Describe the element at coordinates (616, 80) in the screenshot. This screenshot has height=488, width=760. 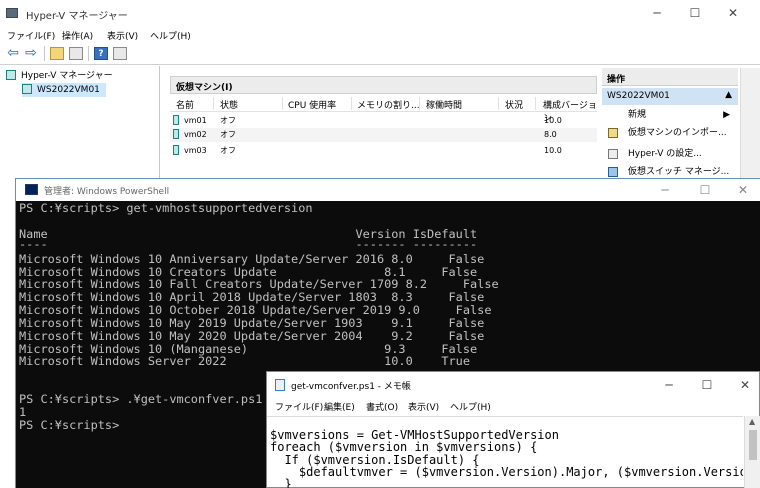
I see `actions-title: 操作` at that location.